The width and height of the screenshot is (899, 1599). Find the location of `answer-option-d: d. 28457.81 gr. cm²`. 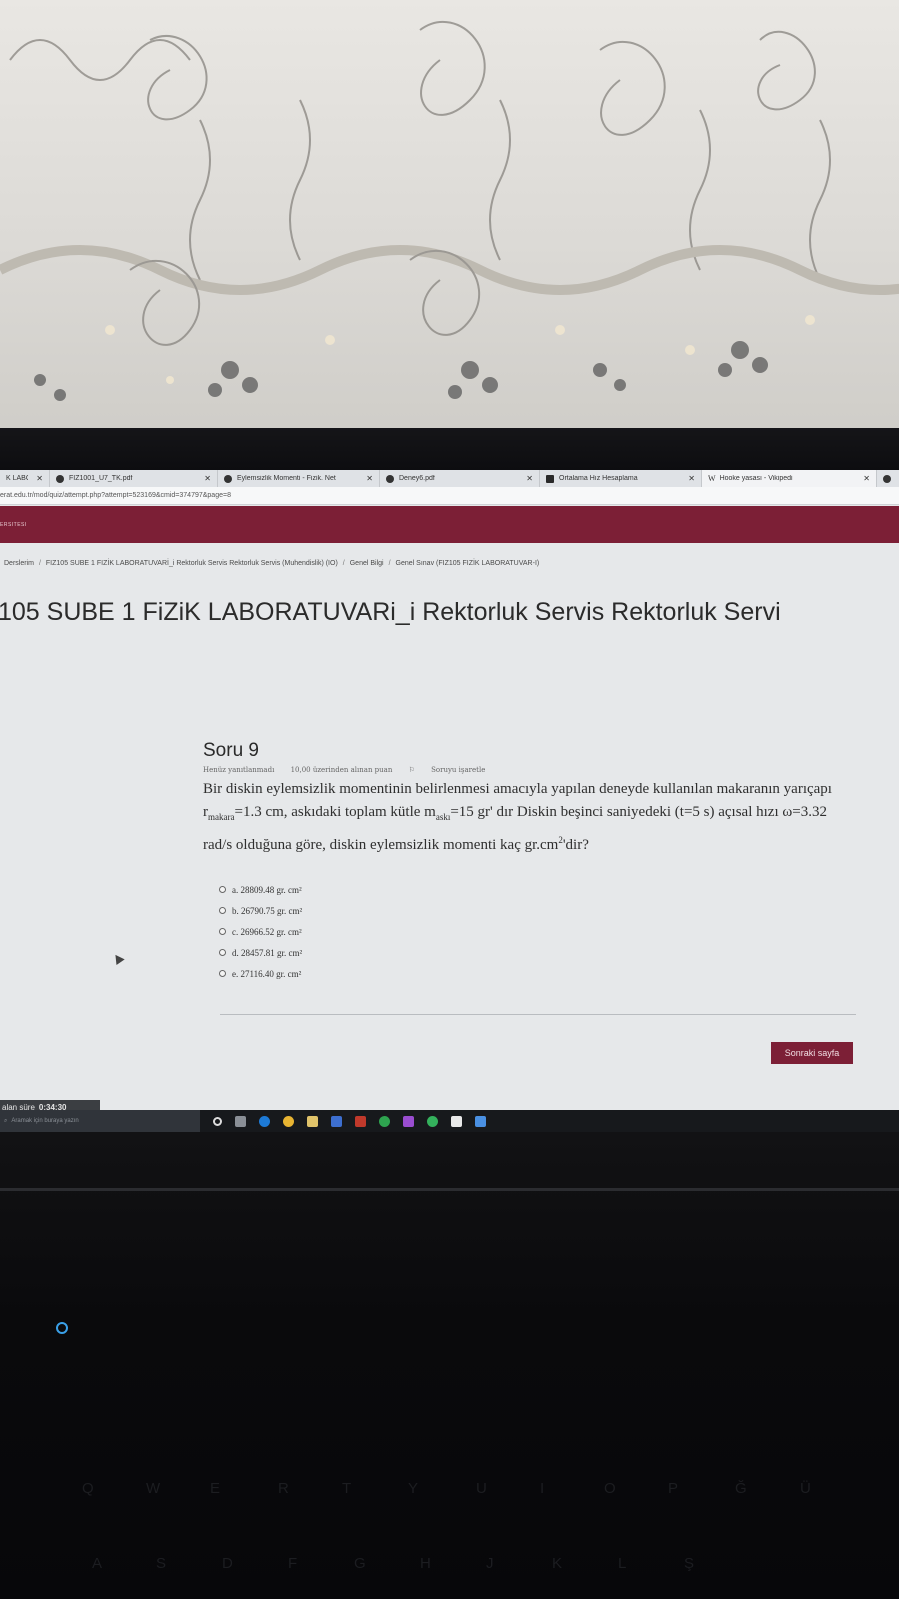

answer-option-d: d. 28457.81 gr. cm² is located at coordinates (536, 952).